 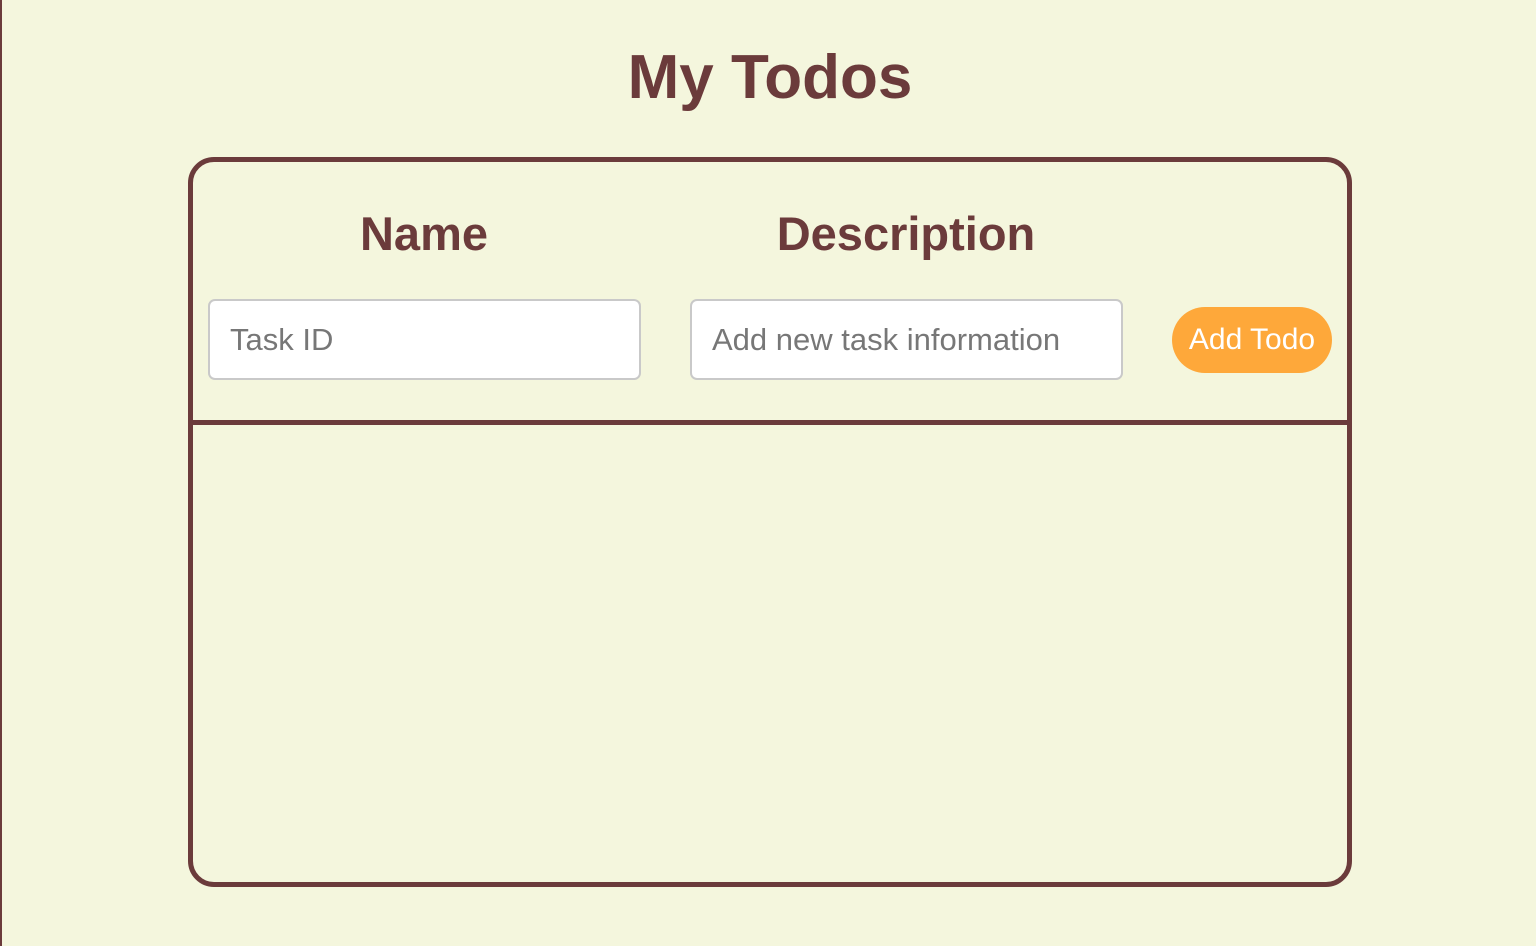 What do you see at coordinates (906, 339) in the screenshot?
I see `task-description-input` at bounding box center [906, 339].